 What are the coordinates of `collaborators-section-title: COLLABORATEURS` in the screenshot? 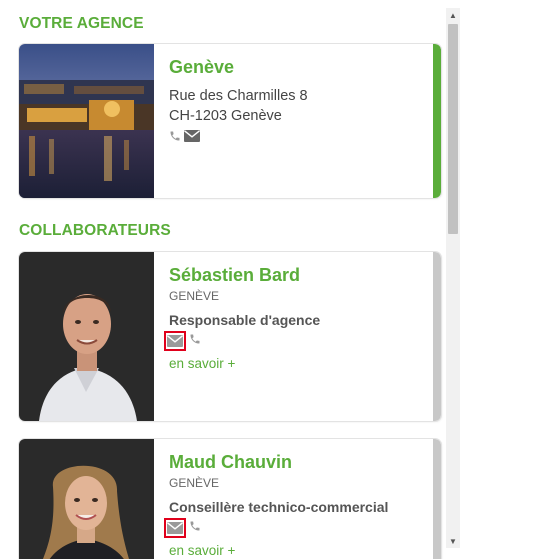 It's located at (95, 230).